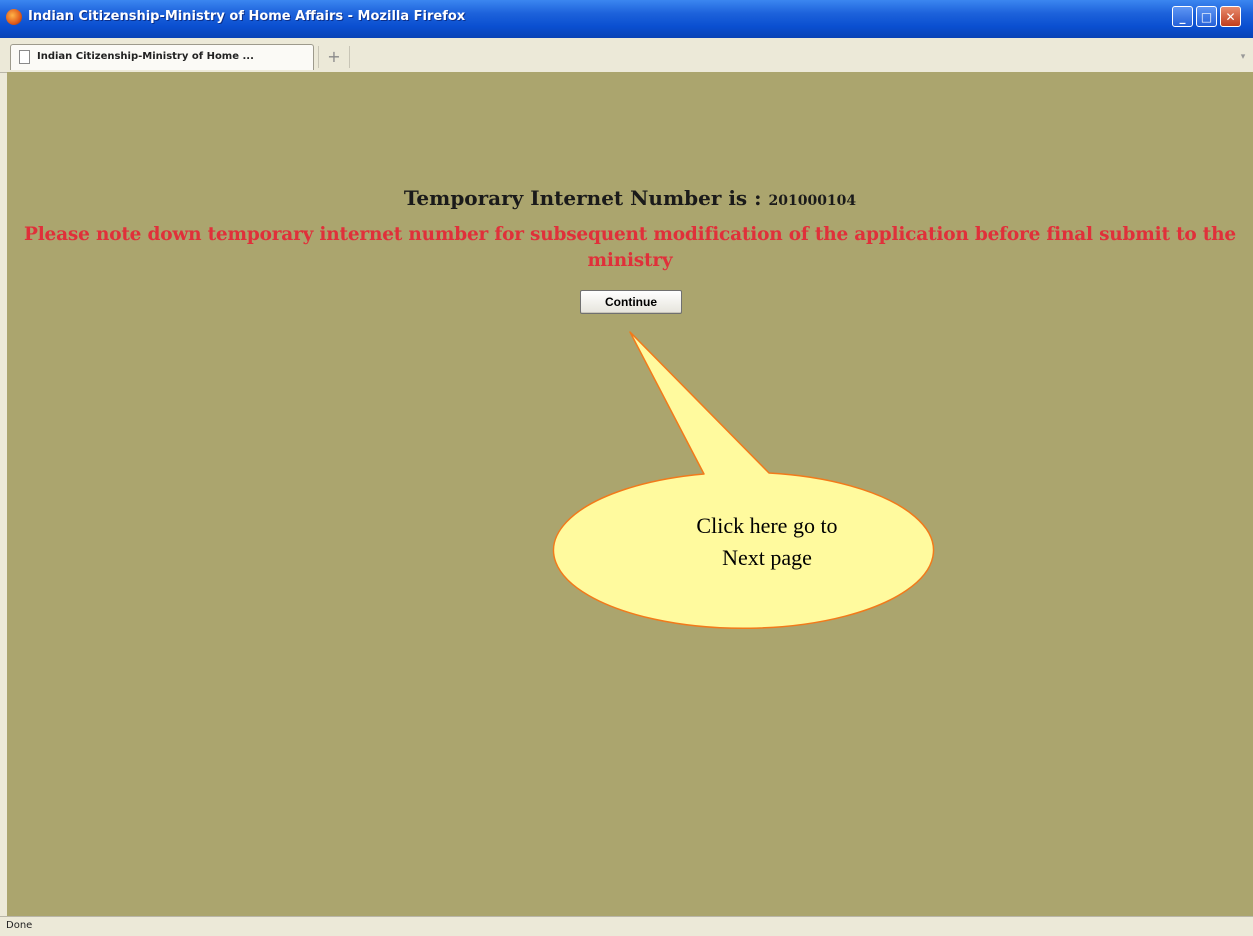  I want to click on callout-text: Click here go to Next page, so click(767, 542).